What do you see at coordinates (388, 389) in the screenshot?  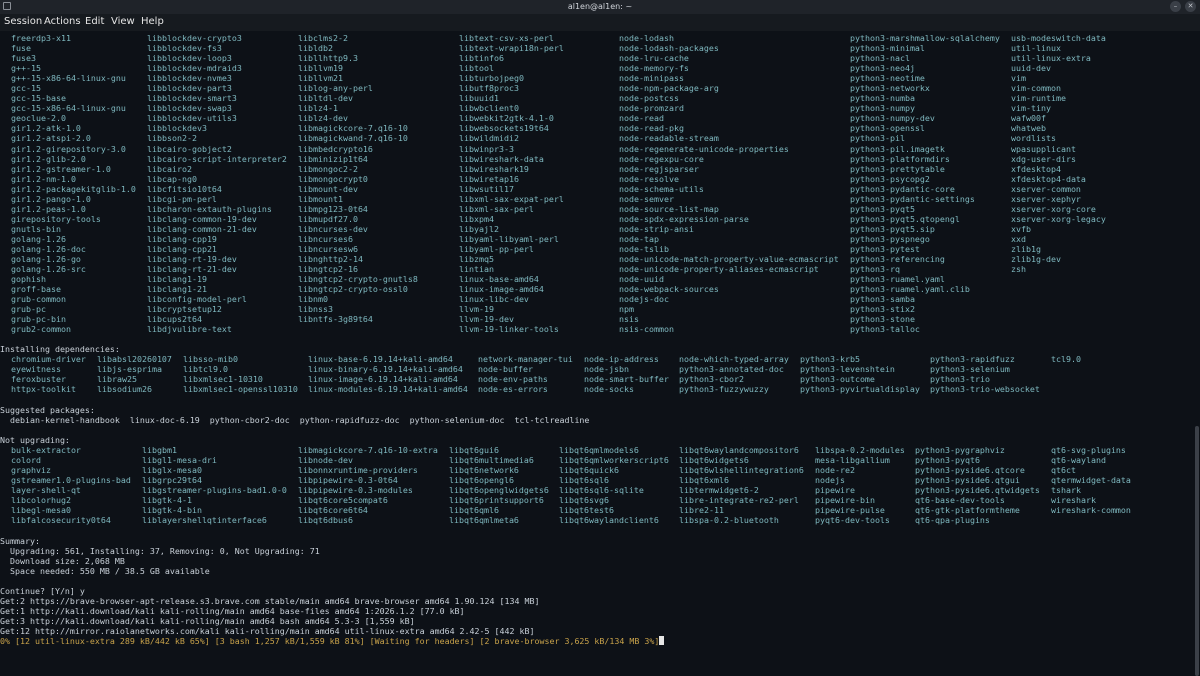 I see `package-name: linux-modules-6.19.14+kali-amd64` at bounding box center [388, 389].